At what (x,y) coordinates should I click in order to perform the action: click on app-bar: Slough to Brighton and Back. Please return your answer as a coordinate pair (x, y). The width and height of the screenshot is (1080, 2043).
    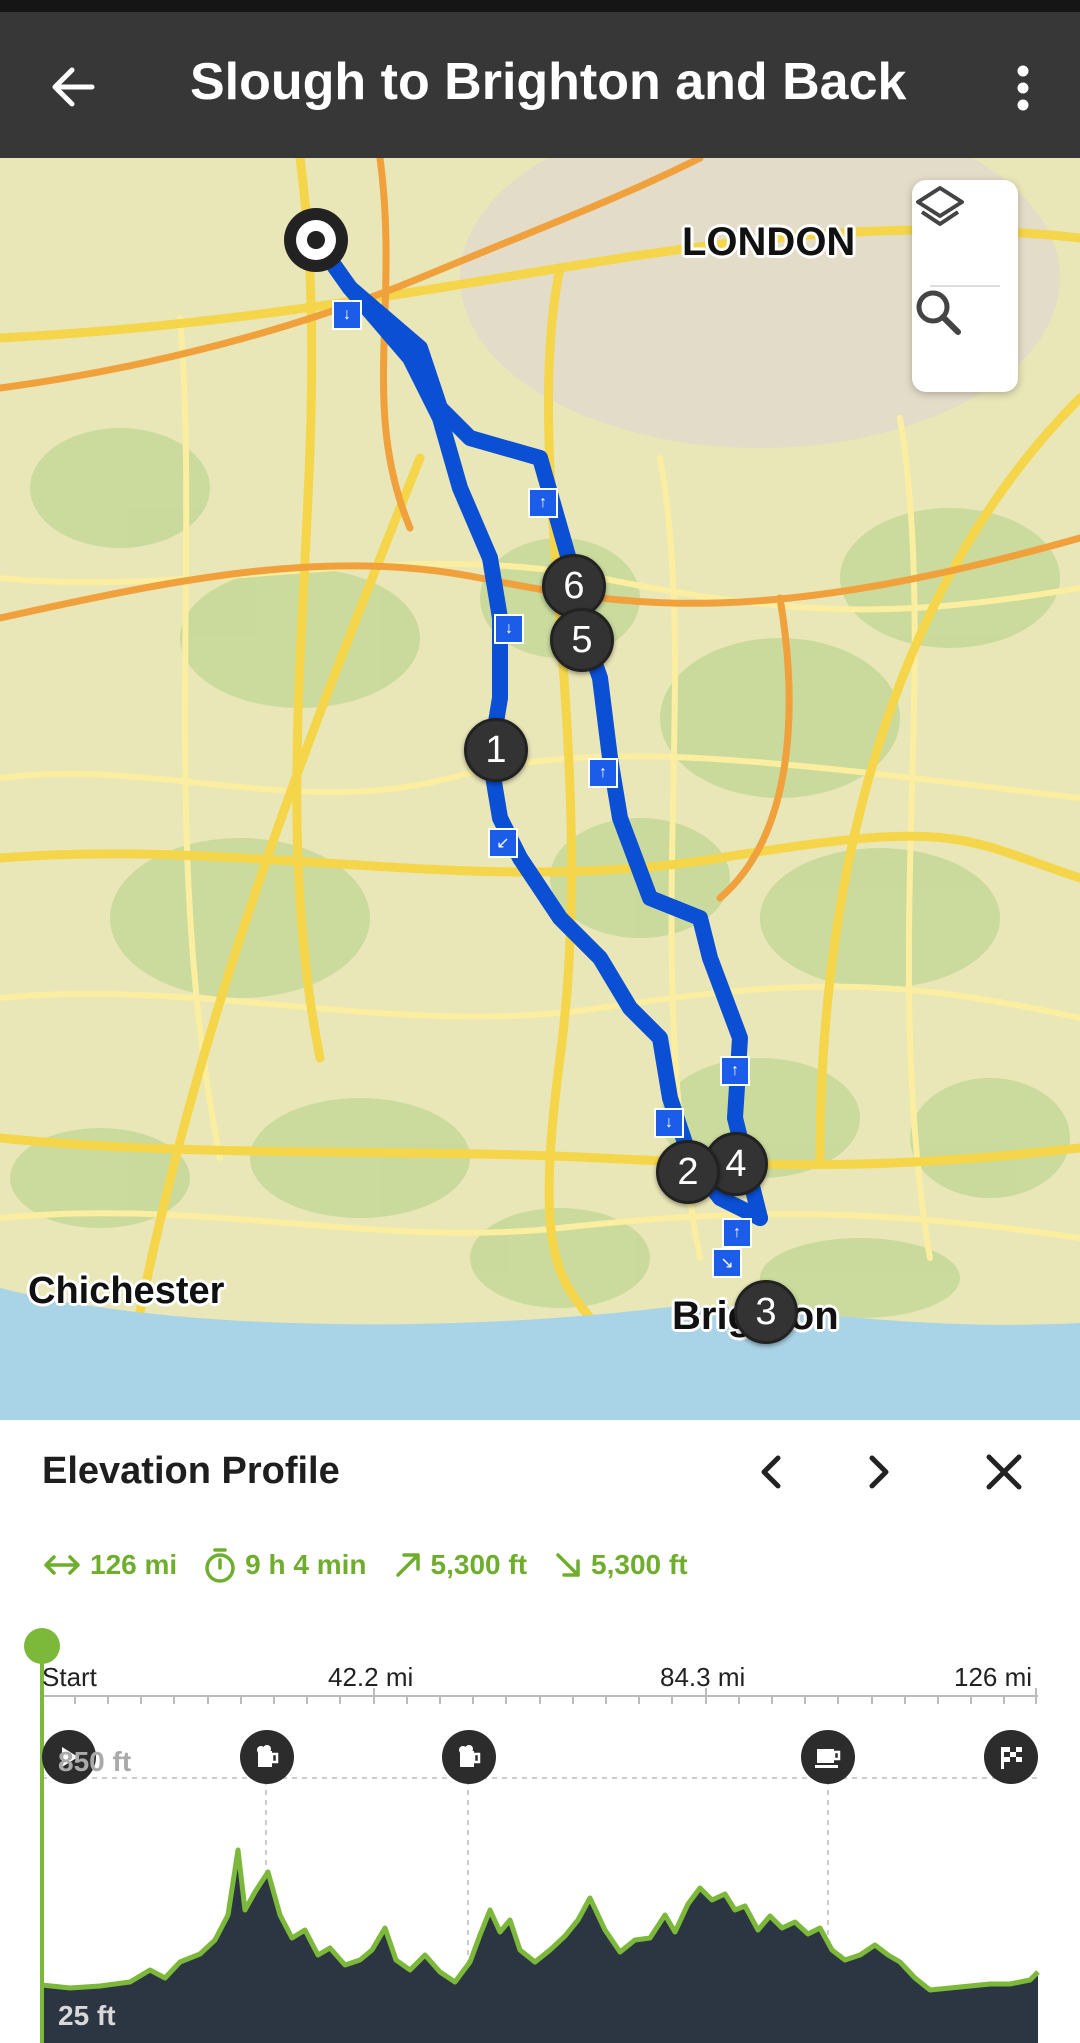
    Looking at the image, I should click on (540, 85).